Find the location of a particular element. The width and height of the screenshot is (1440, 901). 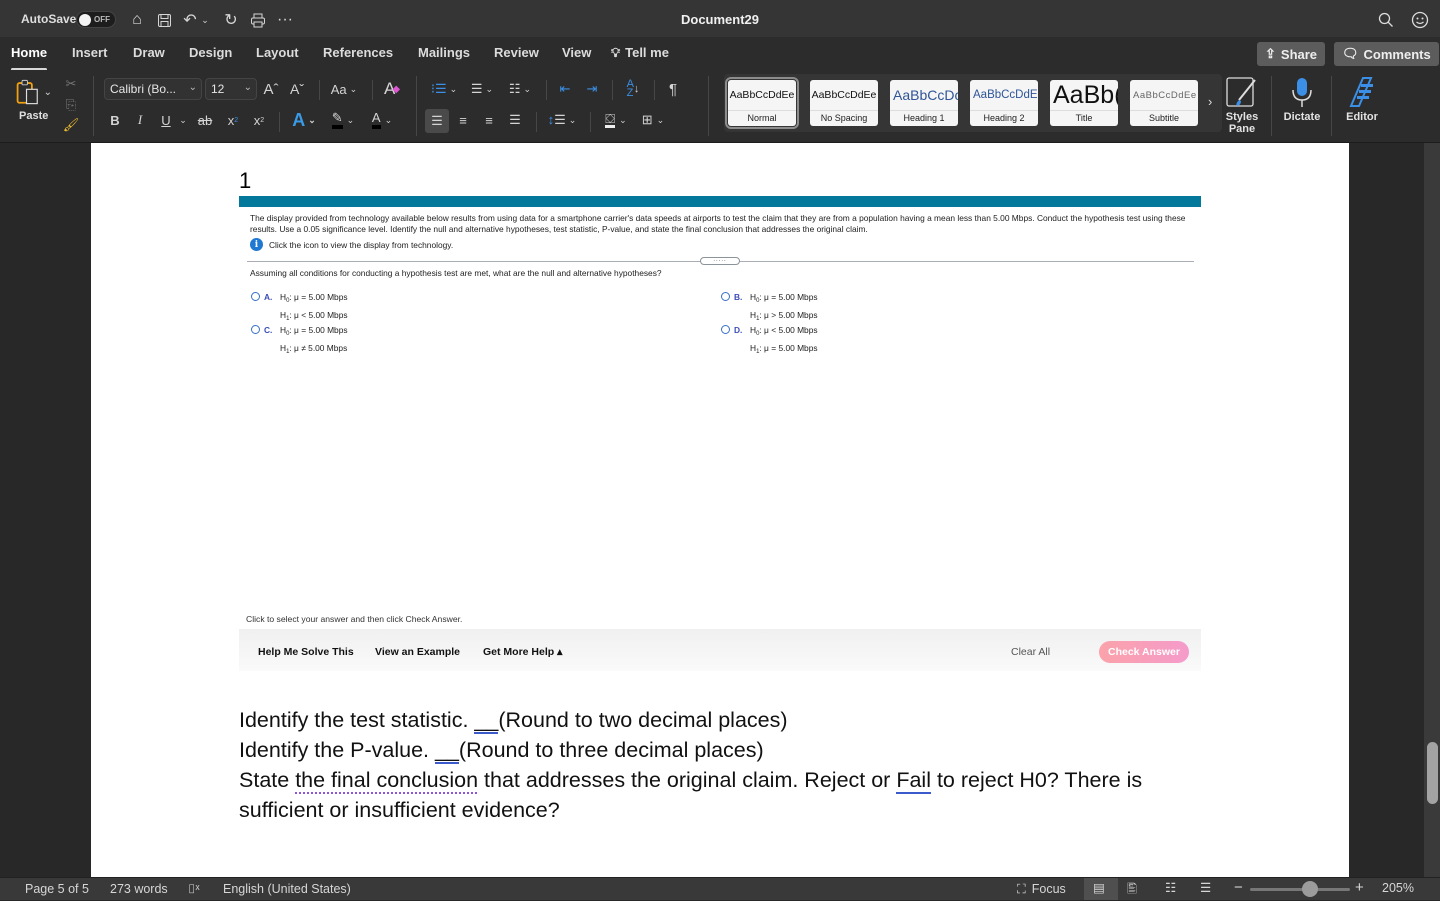

clear-formatting-icon: A ◆ is located at coordinates (392, 89).